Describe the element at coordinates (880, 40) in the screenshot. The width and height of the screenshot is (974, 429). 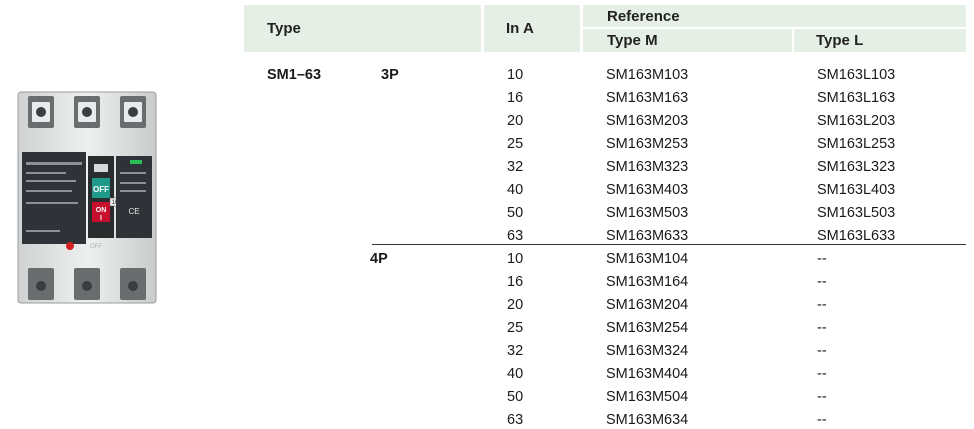
I see `header-type-l-cell: Type L` at that location.